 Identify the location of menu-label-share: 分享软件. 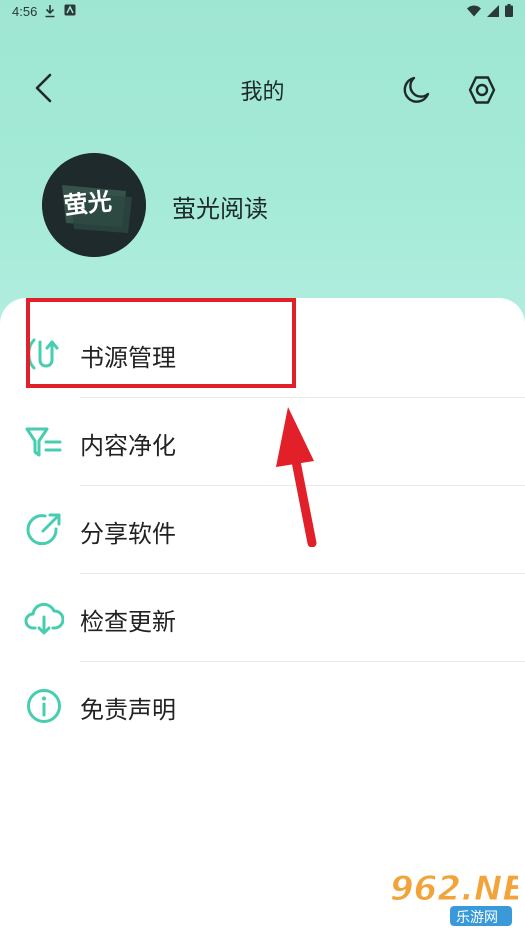
(128, 534).